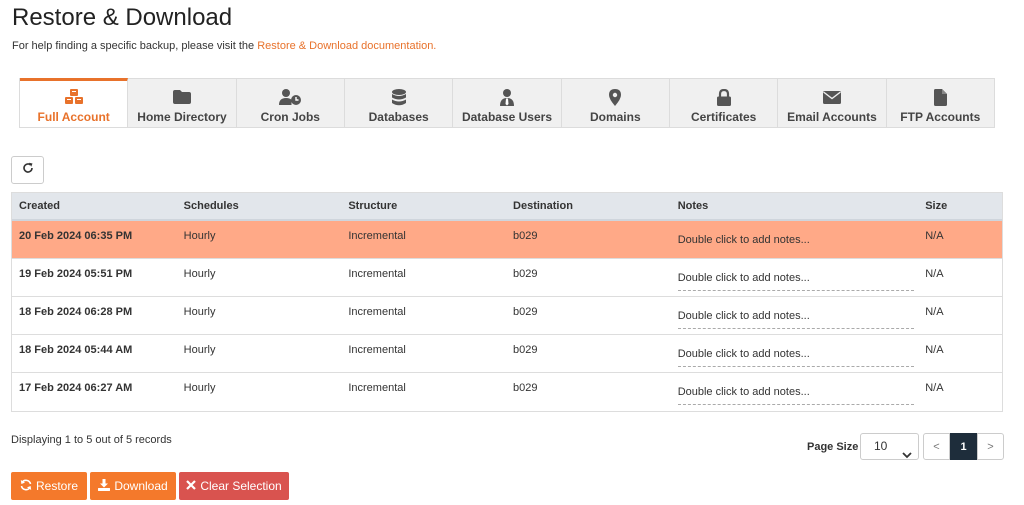  What do you see at coordinates (907, 455) in the screenshot?
I see `chevron-down-icon` at bounding box center [907, 455].